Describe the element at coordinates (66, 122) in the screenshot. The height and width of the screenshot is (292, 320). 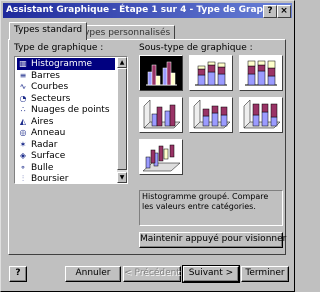
I see `list-item: ◭ Aires` at that location.